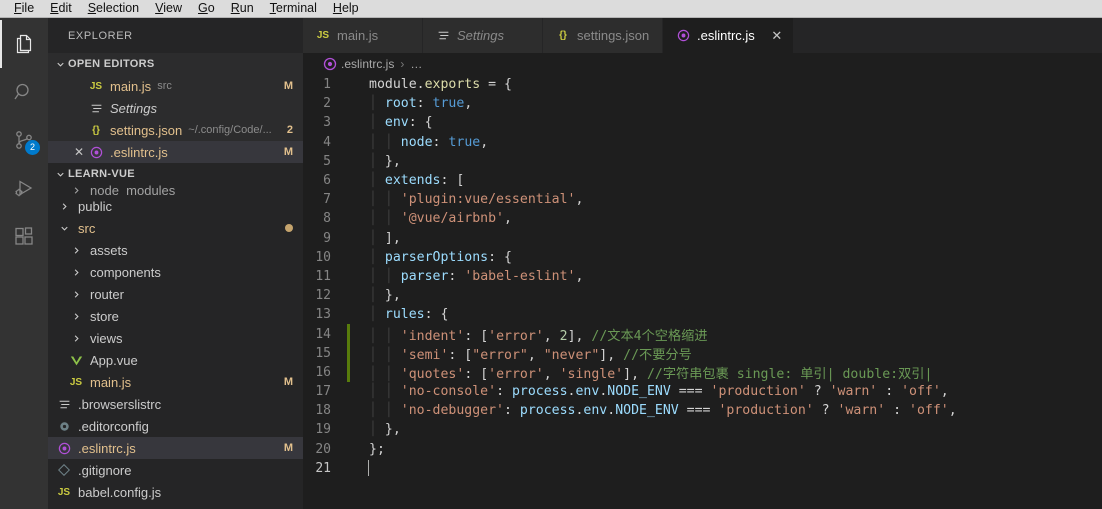 This screenshot has height=509, width=1102. I want to click on activity-extensions, so click(24, 236).